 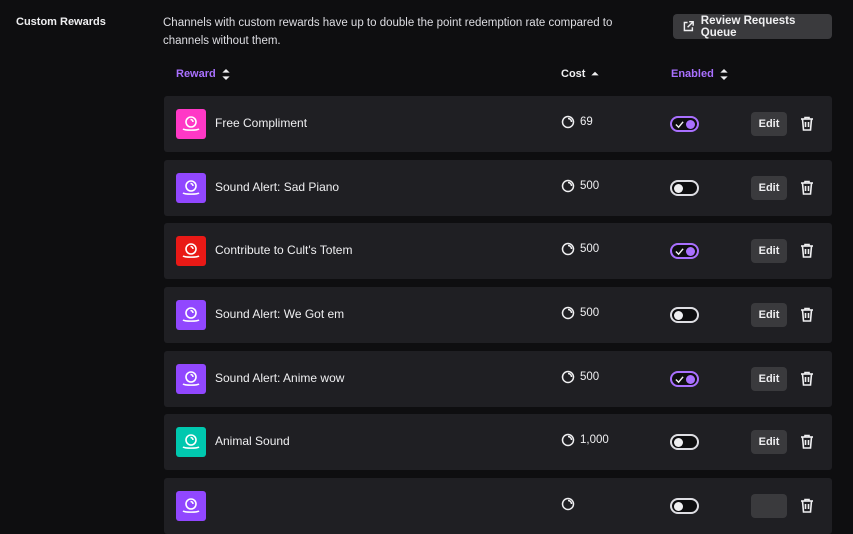 What do you see at coordinates (277, 187) in the screenshot?
I see `reward-name: Sound Alert: Sad Piano` at bounding box center [277, 187].